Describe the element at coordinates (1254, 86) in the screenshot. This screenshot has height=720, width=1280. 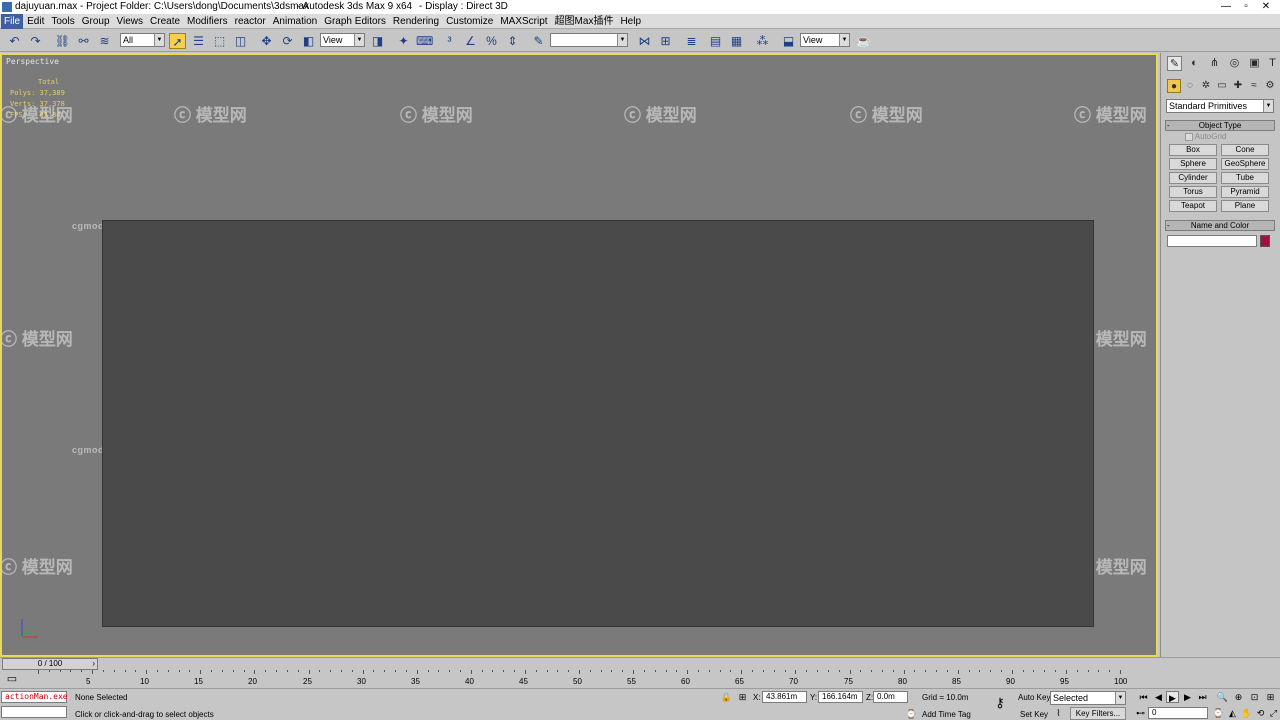
I see `space-warps-icon: ≈` at that location.